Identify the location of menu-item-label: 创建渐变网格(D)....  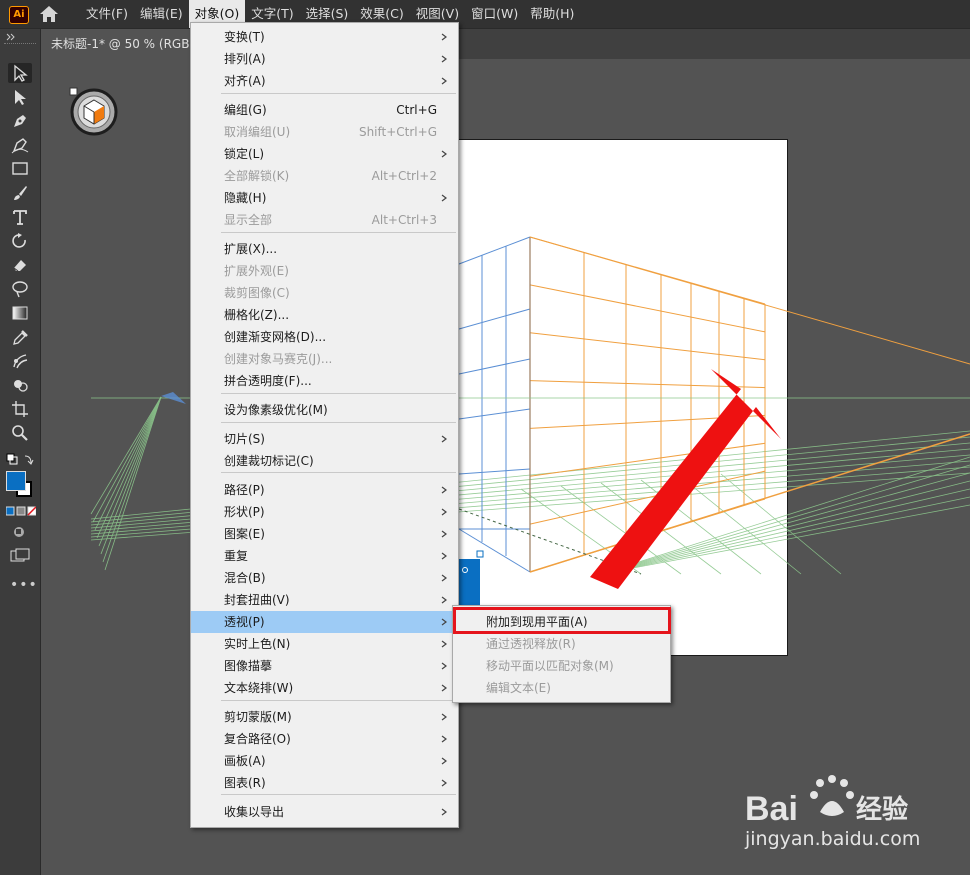
(275, 337).